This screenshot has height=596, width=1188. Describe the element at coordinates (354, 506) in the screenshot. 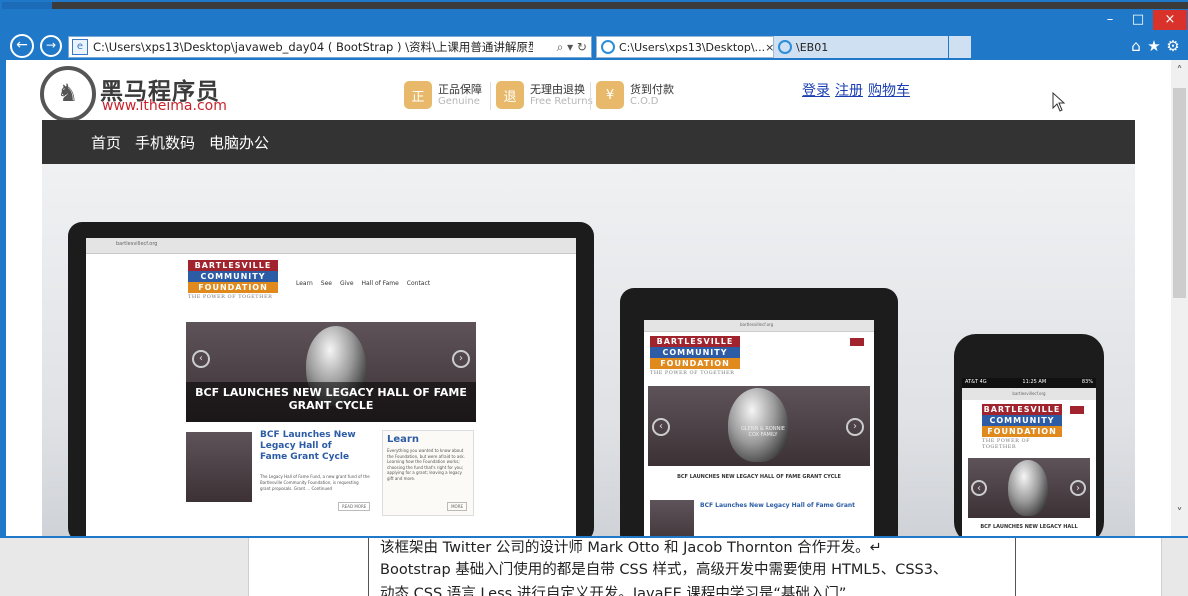

I see `mini-read-more-button: READ MORE` at that location.